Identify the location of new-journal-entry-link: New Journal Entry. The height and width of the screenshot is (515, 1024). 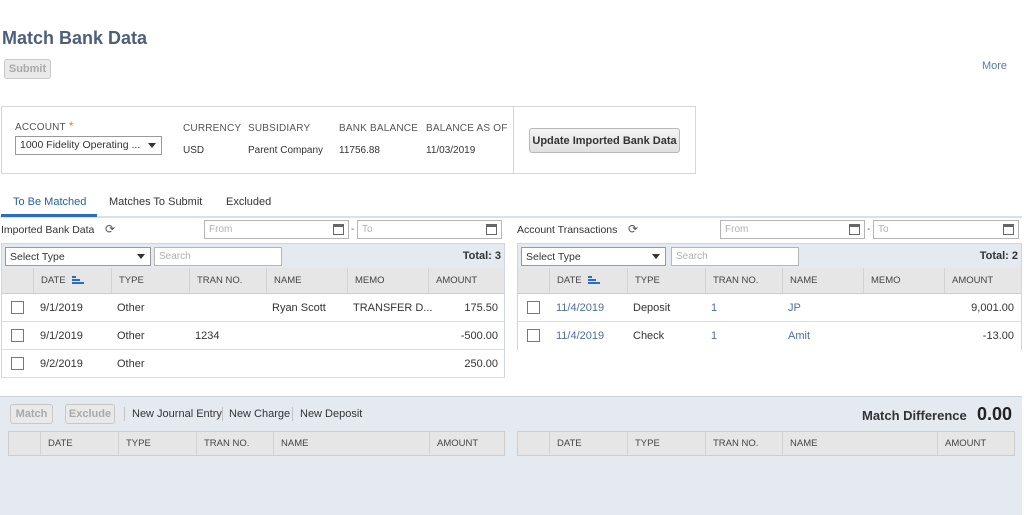
(177, 414).